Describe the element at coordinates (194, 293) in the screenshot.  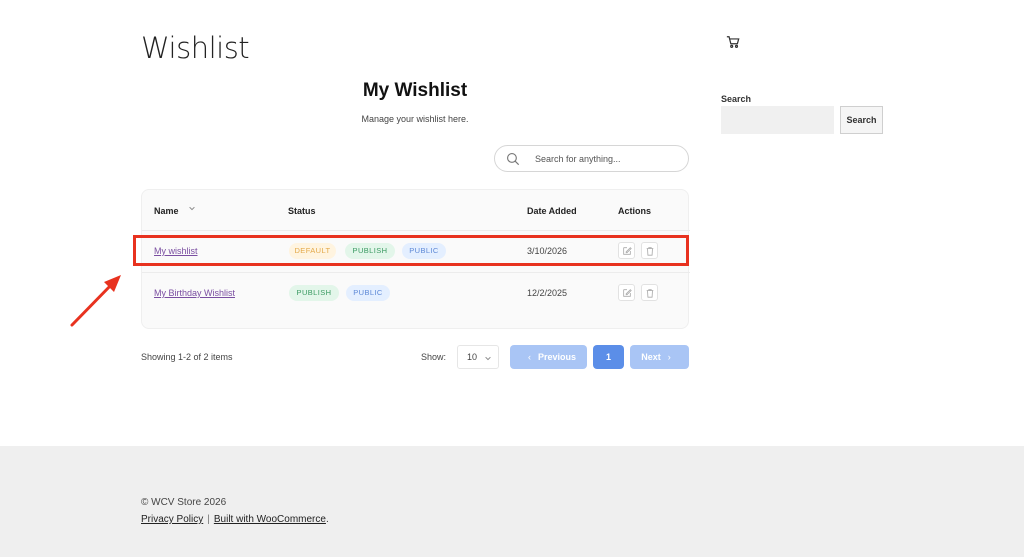
I see `wishlist-name-link: My Birthday Wishlist` at that location.